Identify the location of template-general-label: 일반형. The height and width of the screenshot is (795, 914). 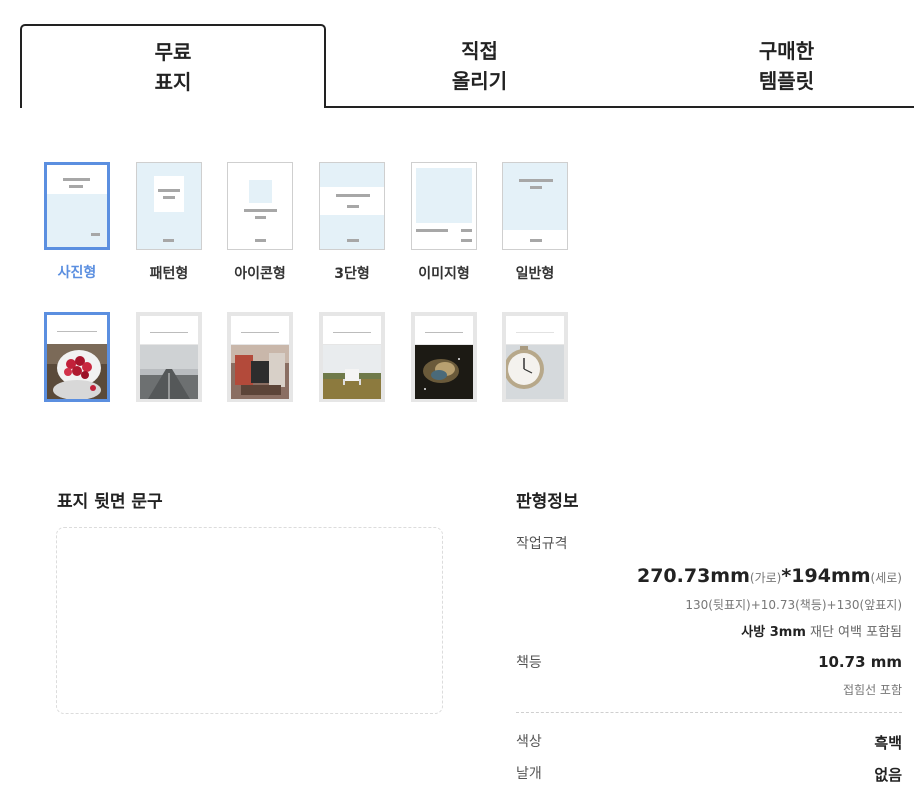
(535, 273).